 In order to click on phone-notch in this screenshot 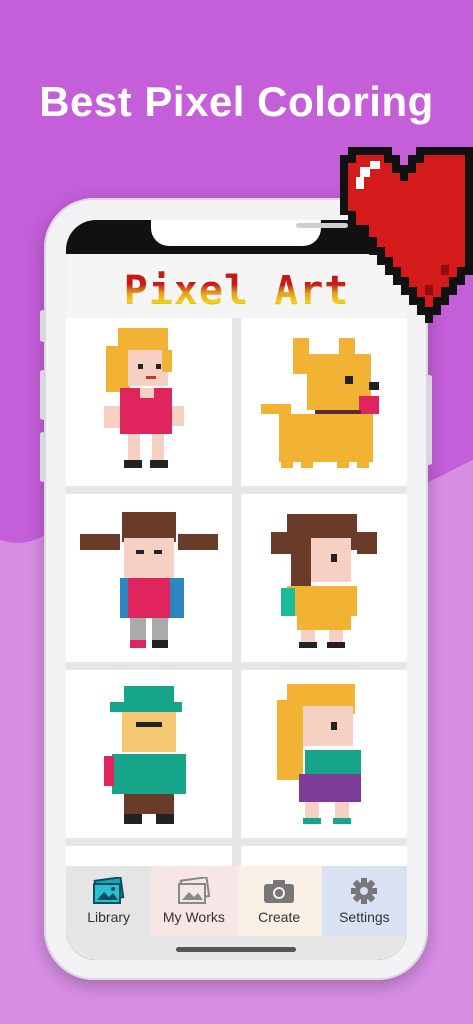, I will do `click(259, 233)`.